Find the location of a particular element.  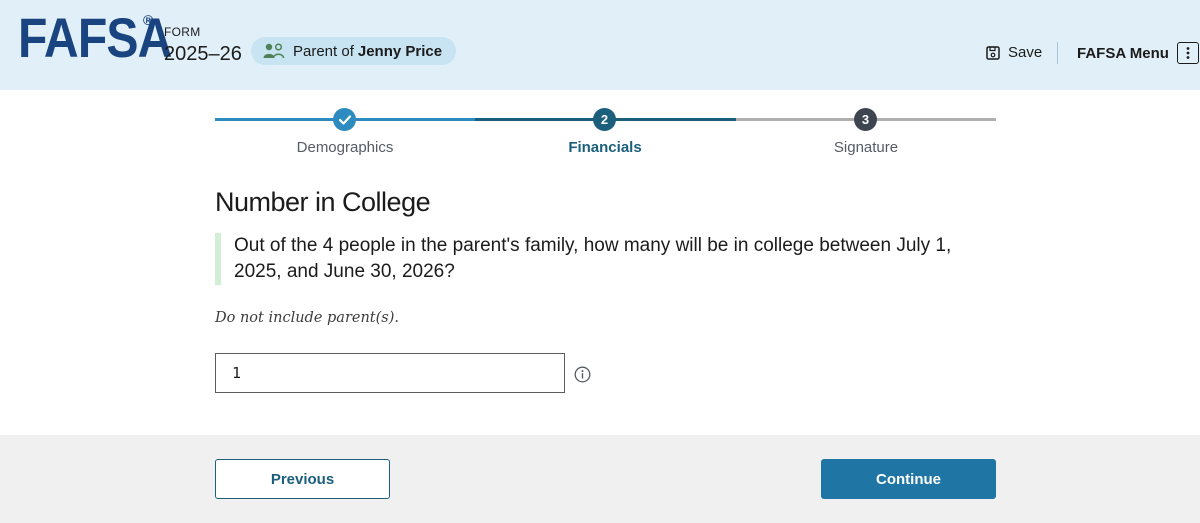

role-badge: Parent of Jenny Price is located at coordinates (354, 51).